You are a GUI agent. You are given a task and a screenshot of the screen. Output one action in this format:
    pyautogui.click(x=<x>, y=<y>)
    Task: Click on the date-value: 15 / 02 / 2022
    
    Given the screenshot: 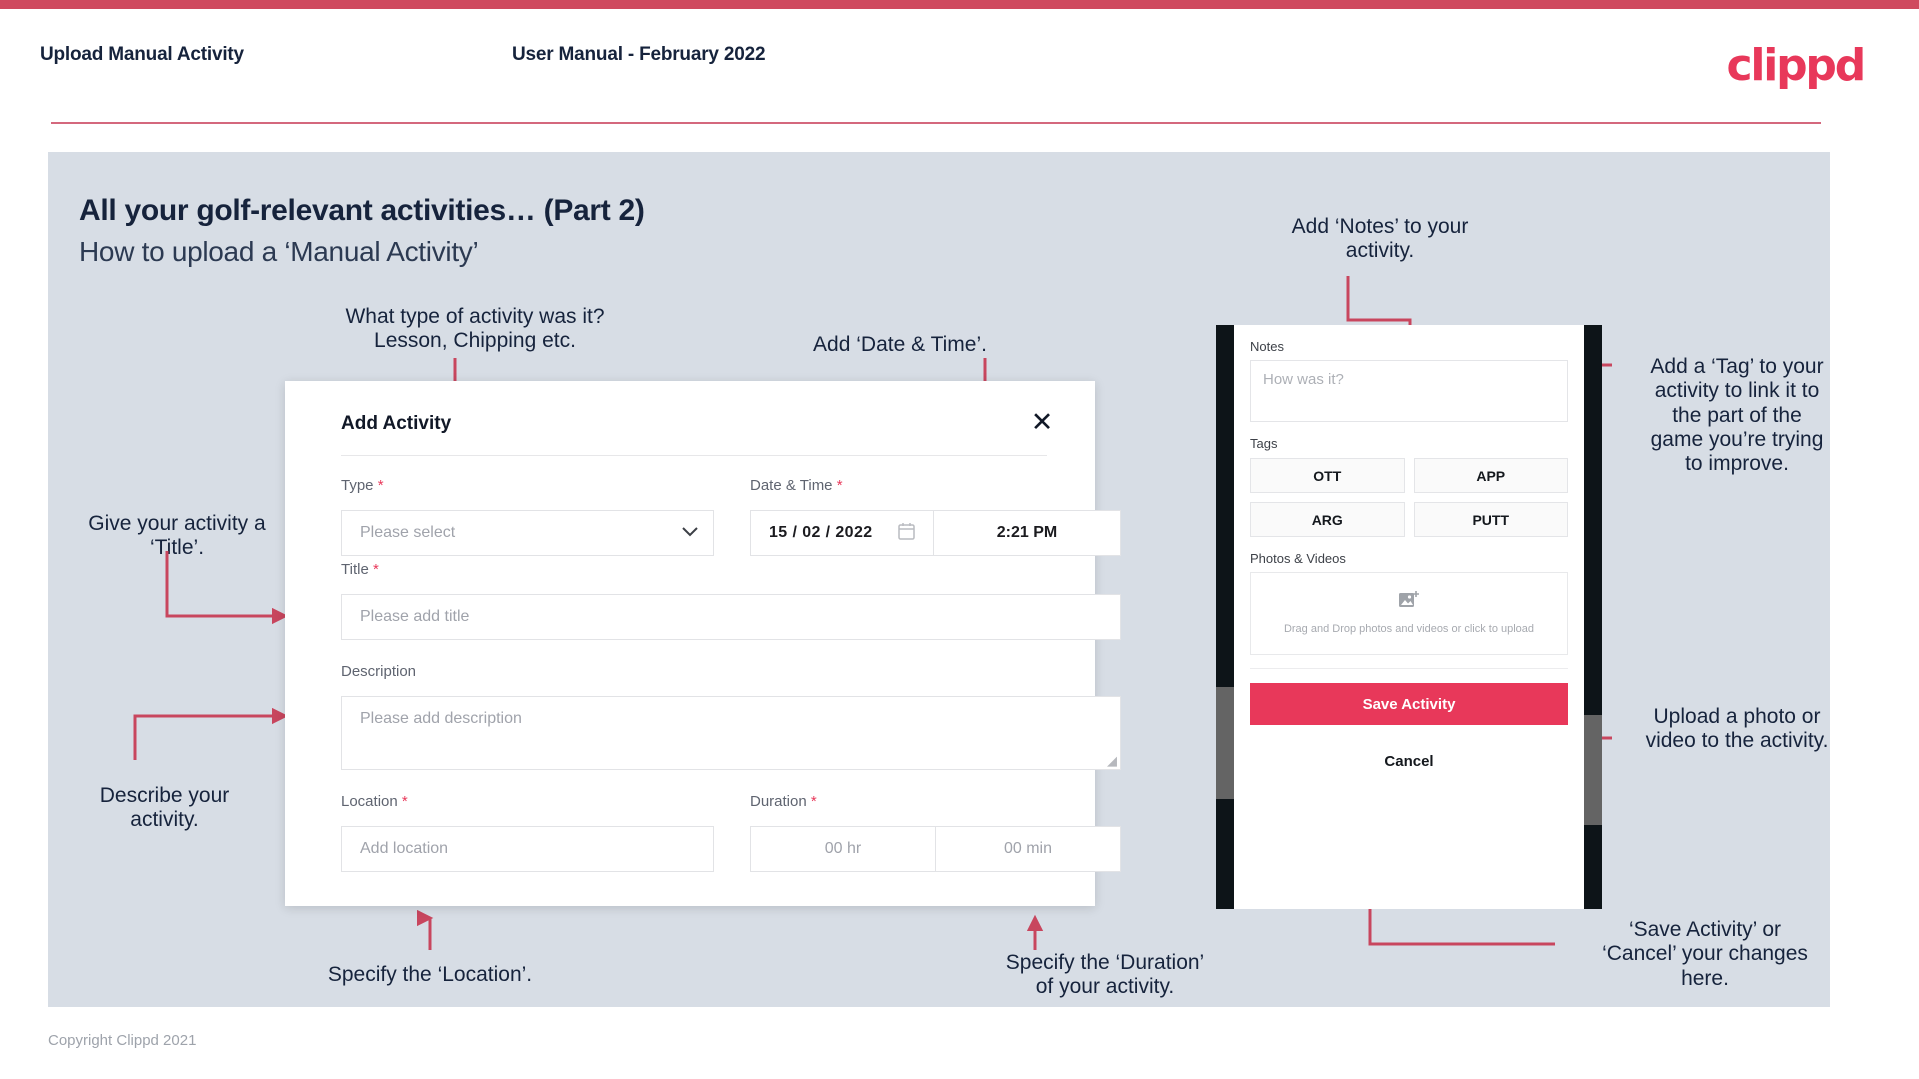 What is the action you would take?
    pyautogui.click(x=821, y=533)
    